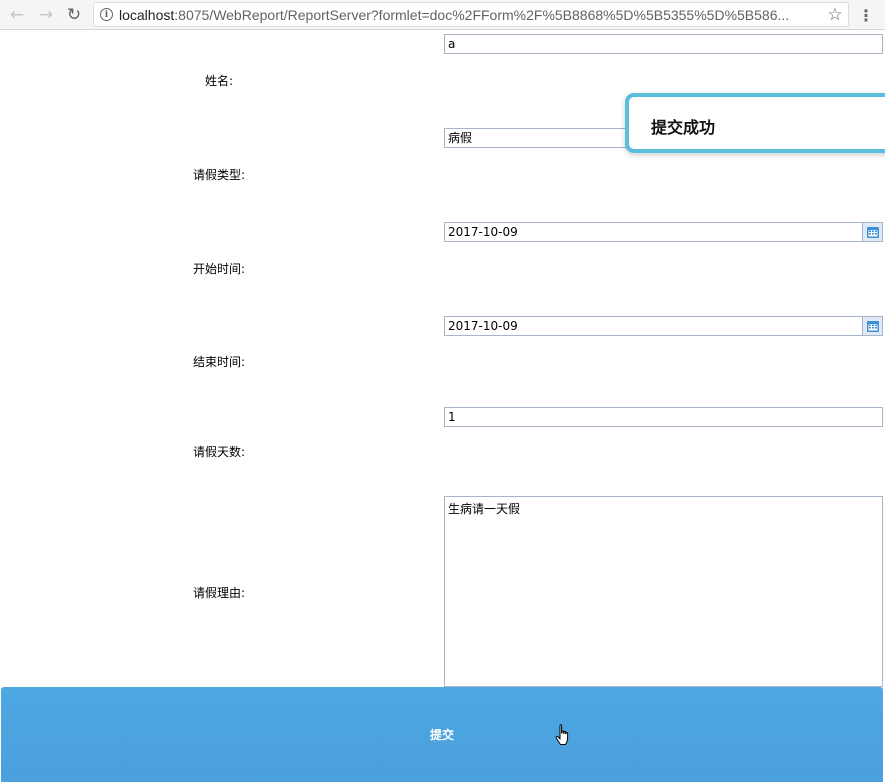 The image size is (885, 782). I want to click on submit-label: 提交, so click(441, 735).